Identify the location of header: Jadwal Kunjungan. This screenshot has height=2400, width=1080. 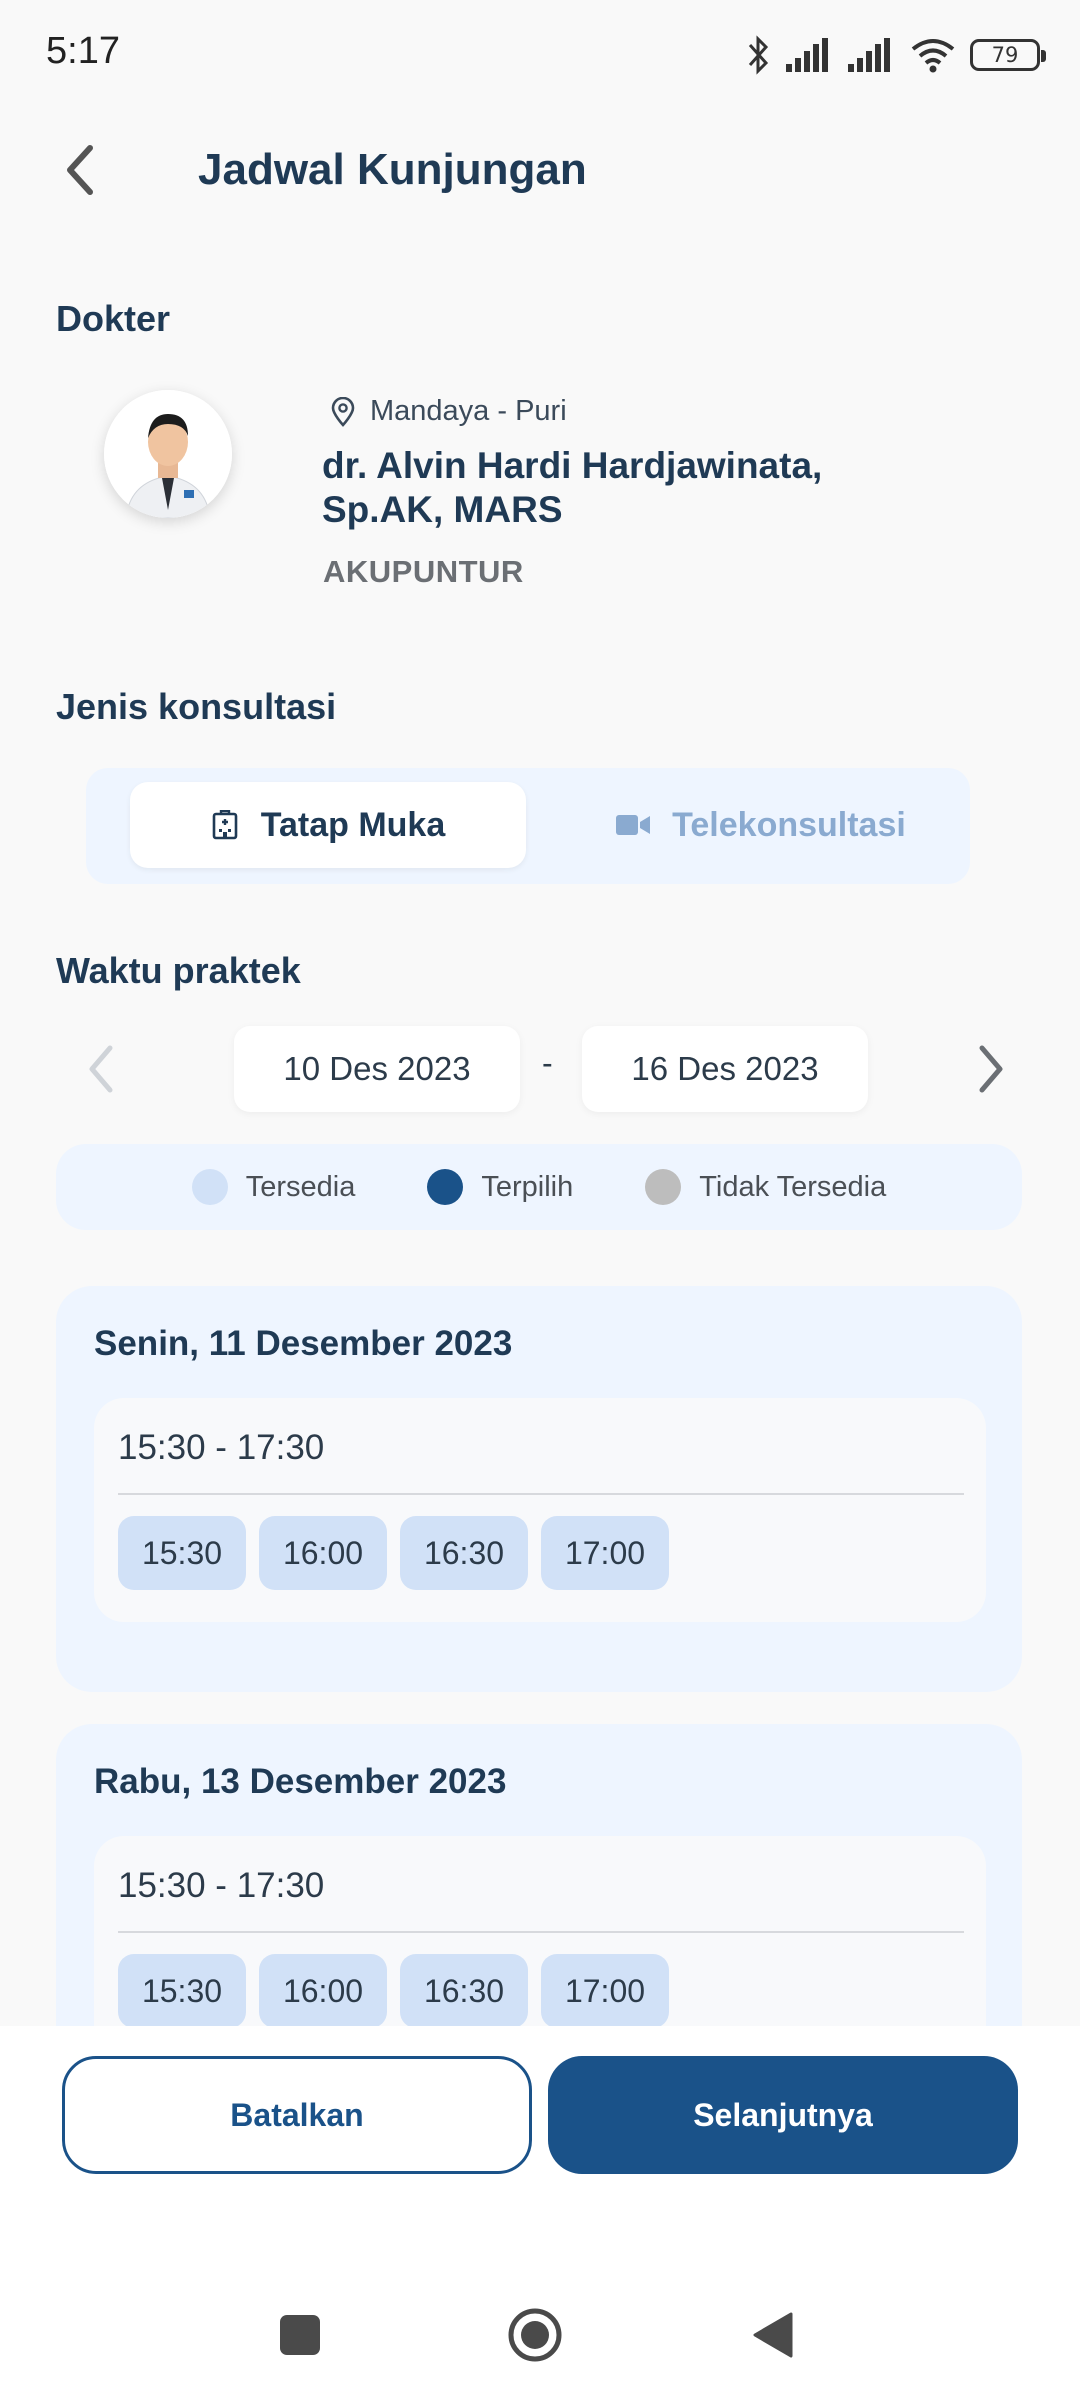
(540, 170).